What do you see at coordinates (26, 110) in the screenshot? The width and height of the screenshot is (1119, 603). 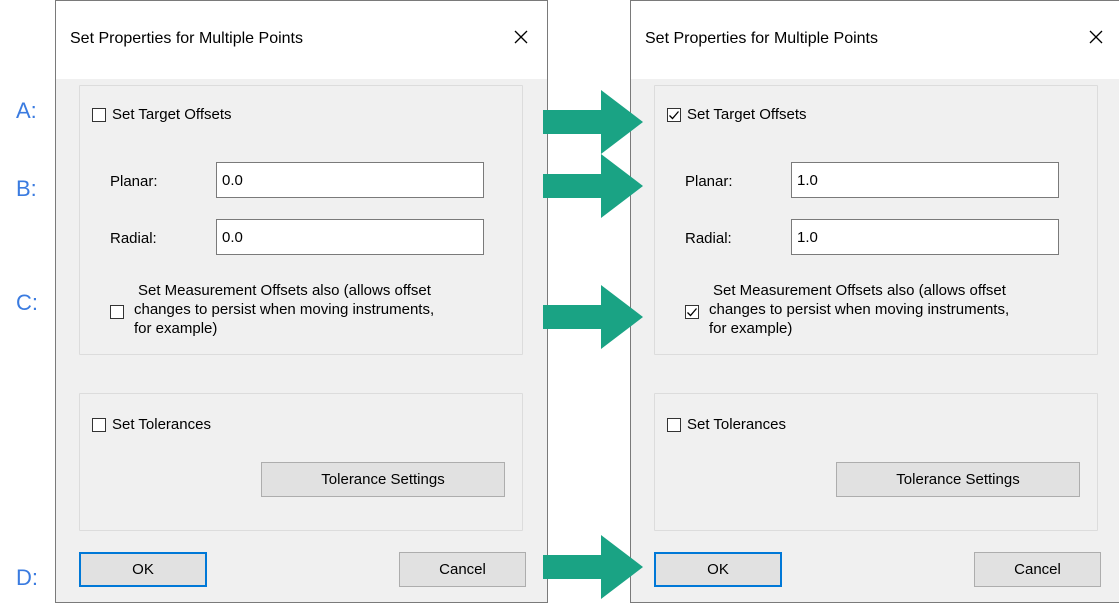 I see `step-label-a: A:` at bounding box center [26, 110].